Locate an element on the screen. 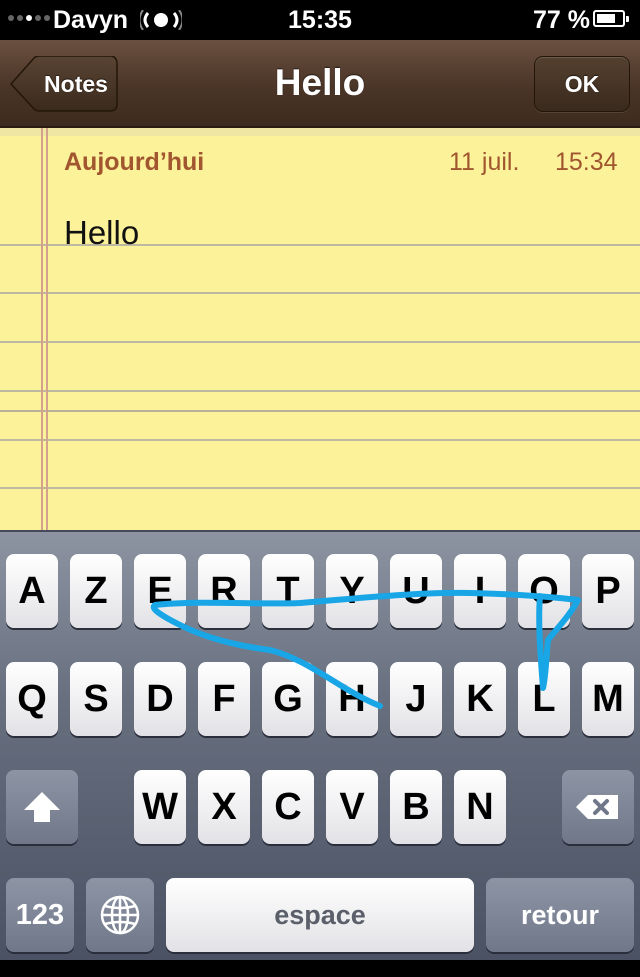 This screenshot has width=640, height=977. key-r: R is located at coordinates (224, 591).